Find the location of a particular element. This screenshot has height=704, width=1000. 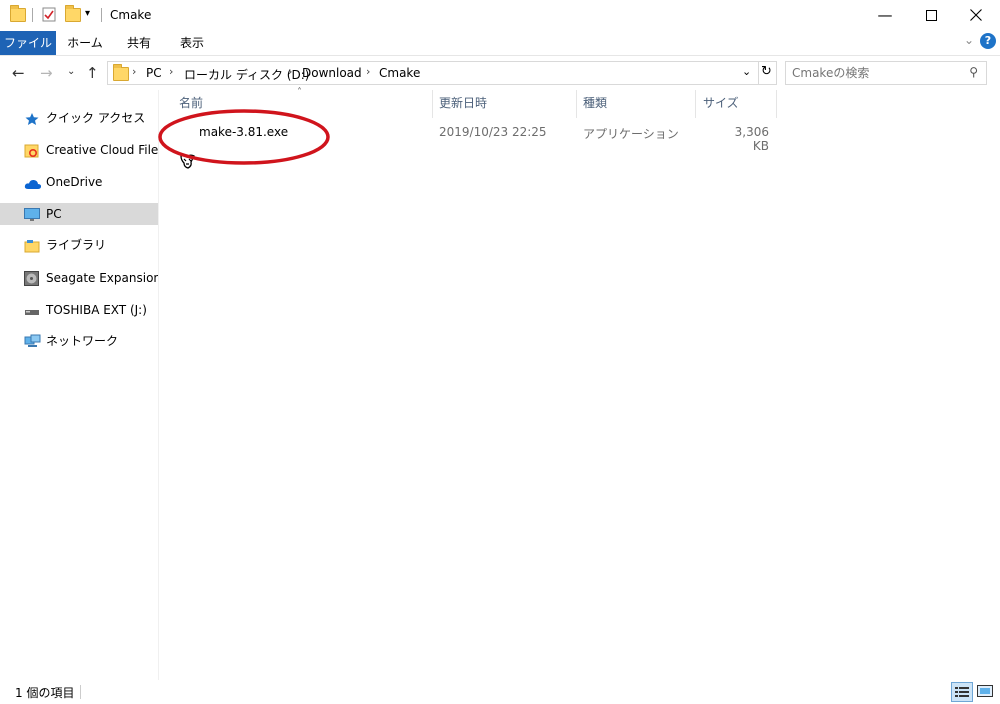

sidebar-item-seagate: Seagate Expansion Dr is located at coordinates (79, 278).